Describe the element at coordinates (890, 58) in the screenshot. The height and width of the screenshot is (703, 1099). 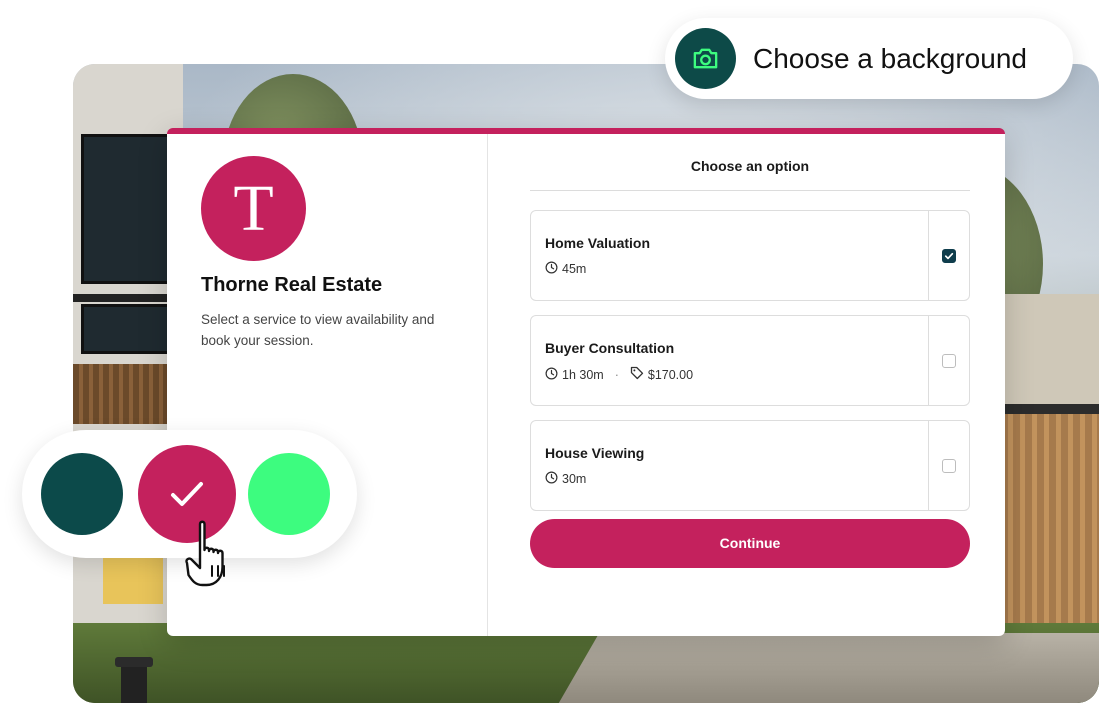
I see `choose-background-label: Choose a background` at that location.